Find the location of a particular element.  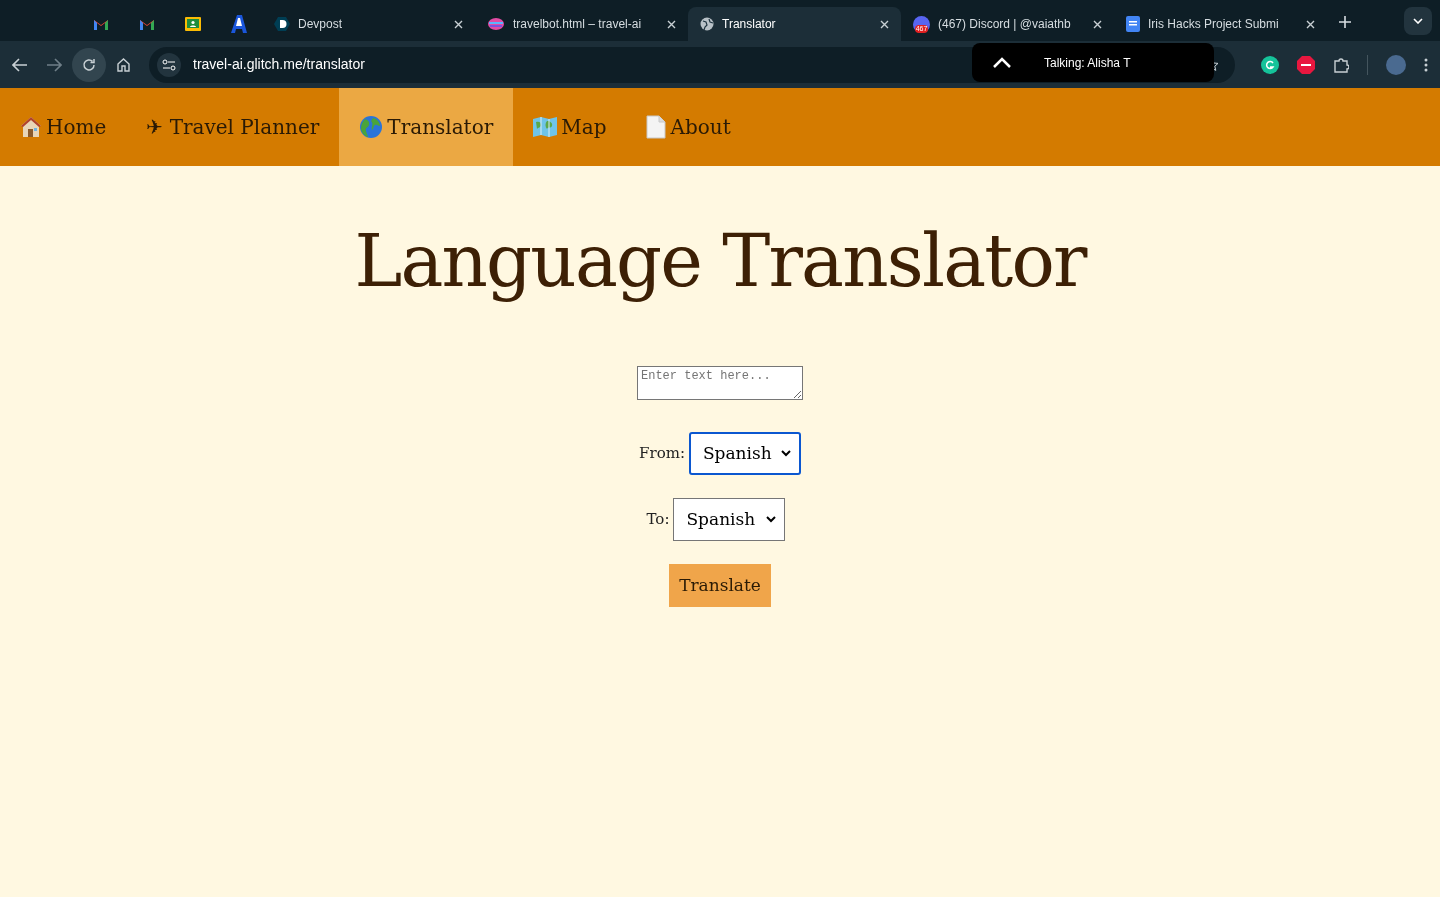

nav-item: Home is located at coordinates (63, 127).